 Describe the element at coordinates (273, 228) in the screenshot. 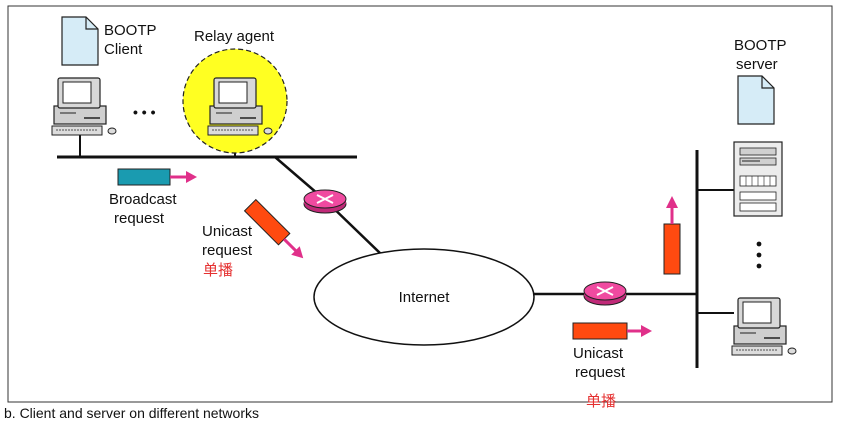

I see `unicast-packet-left-icon` at that location.